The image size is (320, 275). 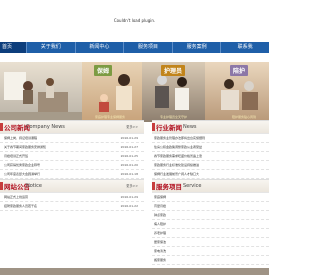 What do you see at coordinates (210, 138) in the screenshot?
I see `list-item: 家政服务业管理办法即将出台实施细则` at bounding box center [210, 138].